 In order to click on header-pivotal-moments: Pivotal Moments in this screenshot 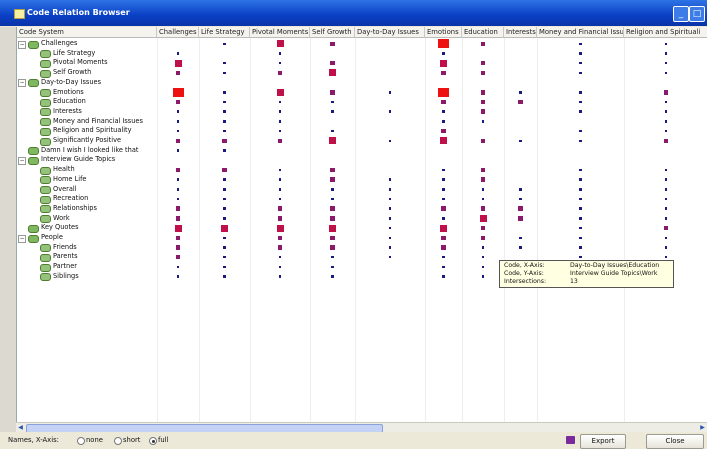, I will do `click(280, 32)`.